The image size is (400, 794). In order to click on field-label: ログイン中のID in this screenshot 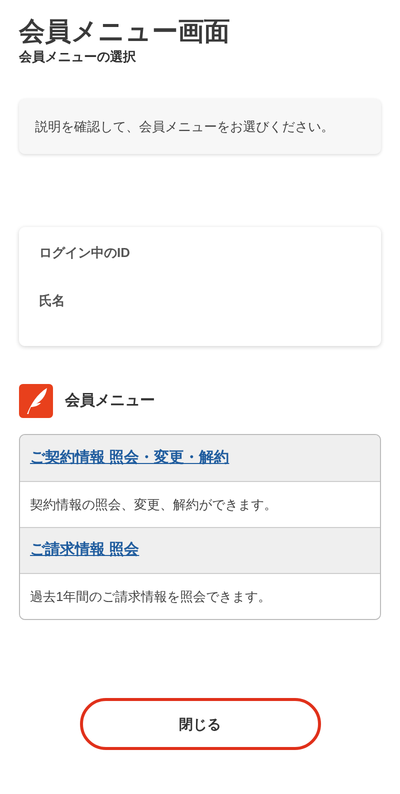, I will do `click(85, 253)`.